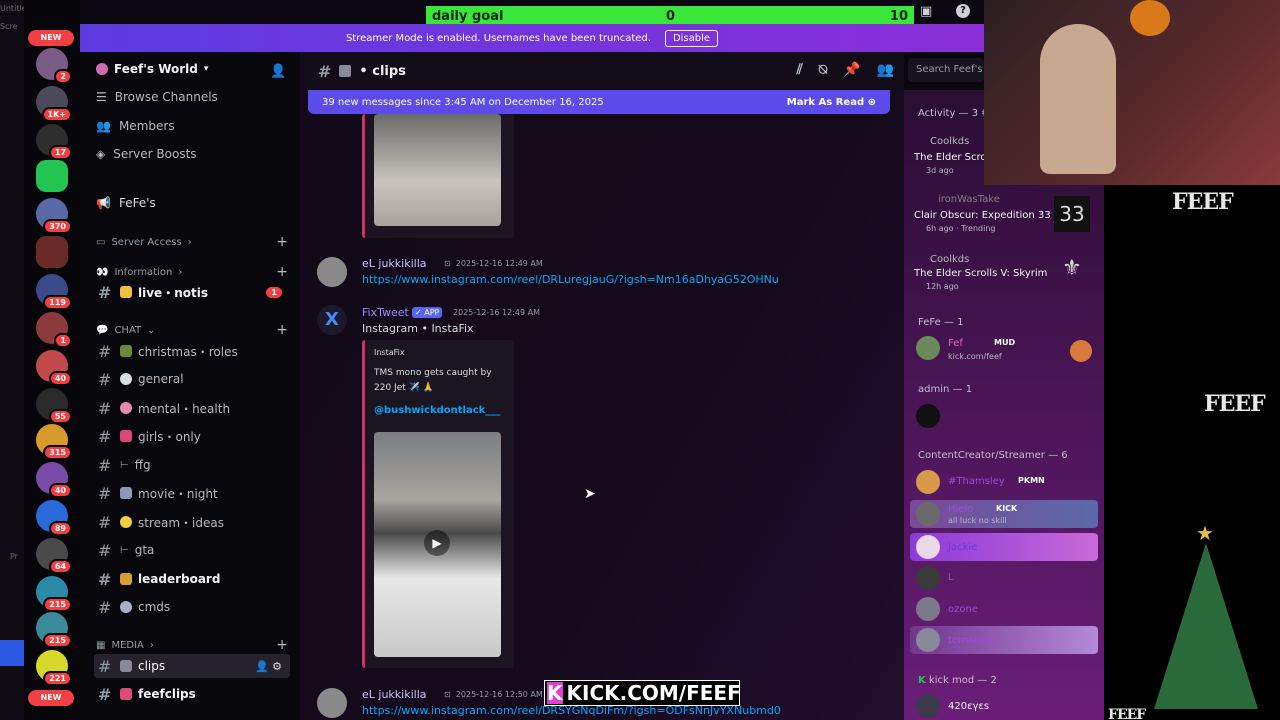 This screenshot has height=720, width=1280. Describe the element at coordinates (831, 102) in the screenshot. I see `mark-as-read-button: Mark As Read ⊛` at that location.